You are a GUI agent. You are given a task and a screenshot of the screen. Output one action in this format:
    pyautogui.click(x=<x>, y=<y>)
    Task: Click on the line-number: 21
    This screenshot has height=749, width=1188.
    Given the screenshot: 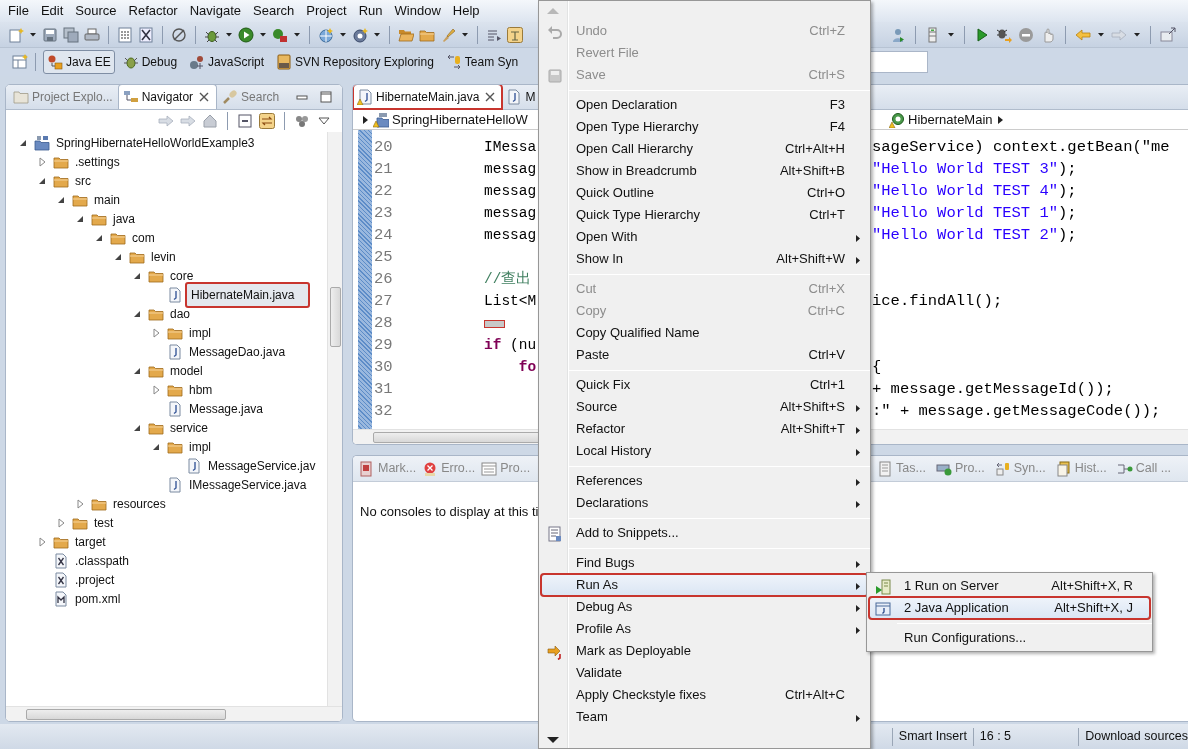 What is the action you would take?
    pyautogui.click(x=383, y=170)
    